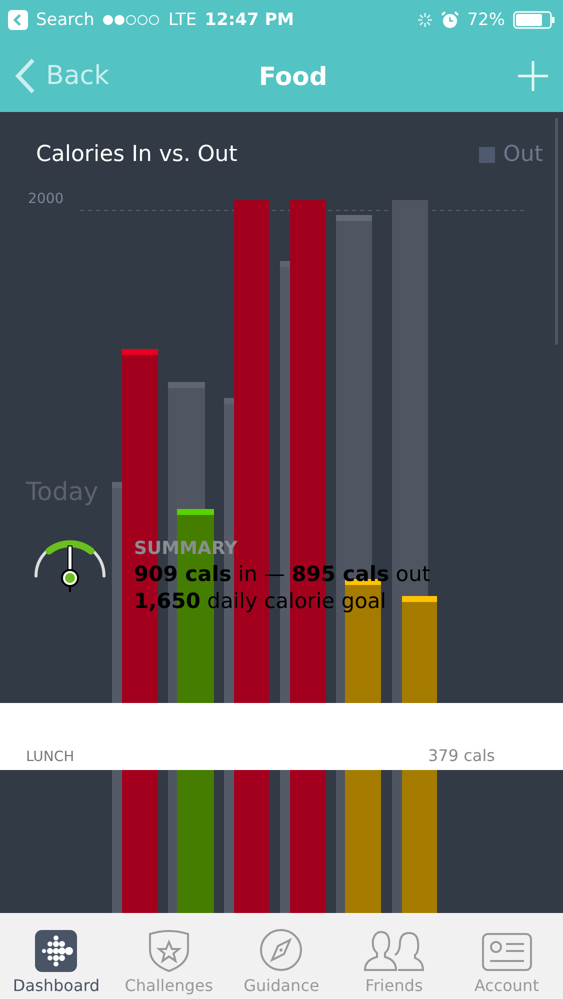 This screenshot has height=999, width=563. I want to click on dots-logo-icon, so click(56, 951).